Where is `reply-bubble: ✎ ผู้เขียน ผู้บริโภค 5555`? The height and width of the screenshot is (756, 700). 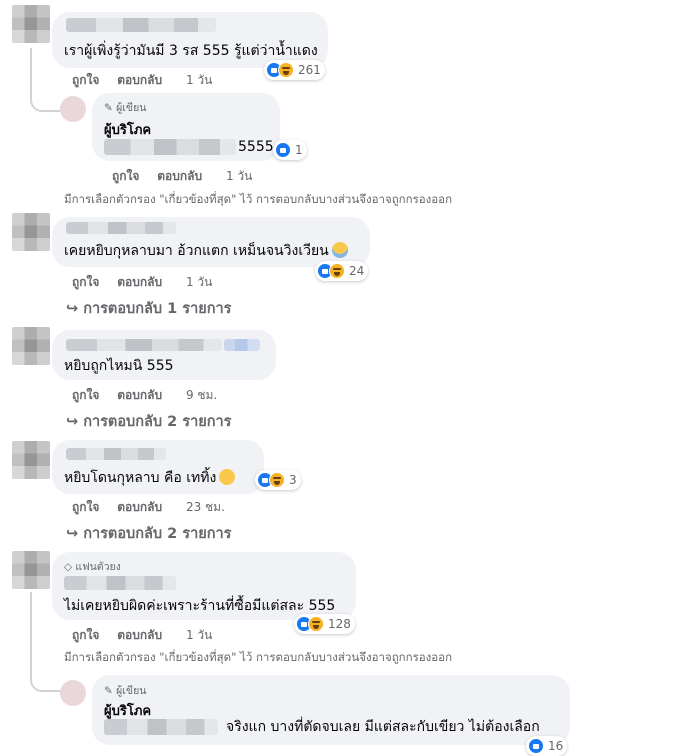 reply-bubble: ✎ ผู้เขียน ผู้บริโภค 5555 is located at coordinates (186, 127).